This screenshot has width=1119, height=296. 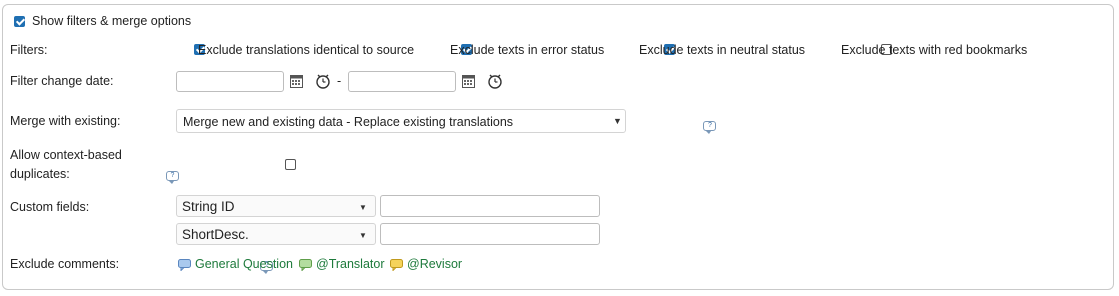 I want to click on exclude-comments-label: Exclude comments:, so click(x=65, y=264).